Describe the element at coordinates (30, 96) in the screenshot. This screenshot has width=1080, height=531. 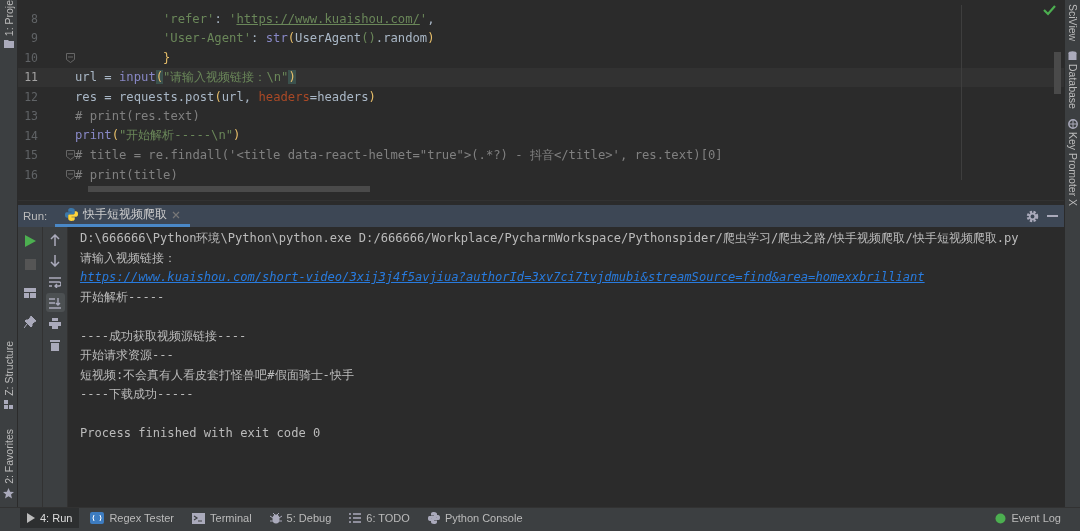
I see `line-number: 12` at that location.